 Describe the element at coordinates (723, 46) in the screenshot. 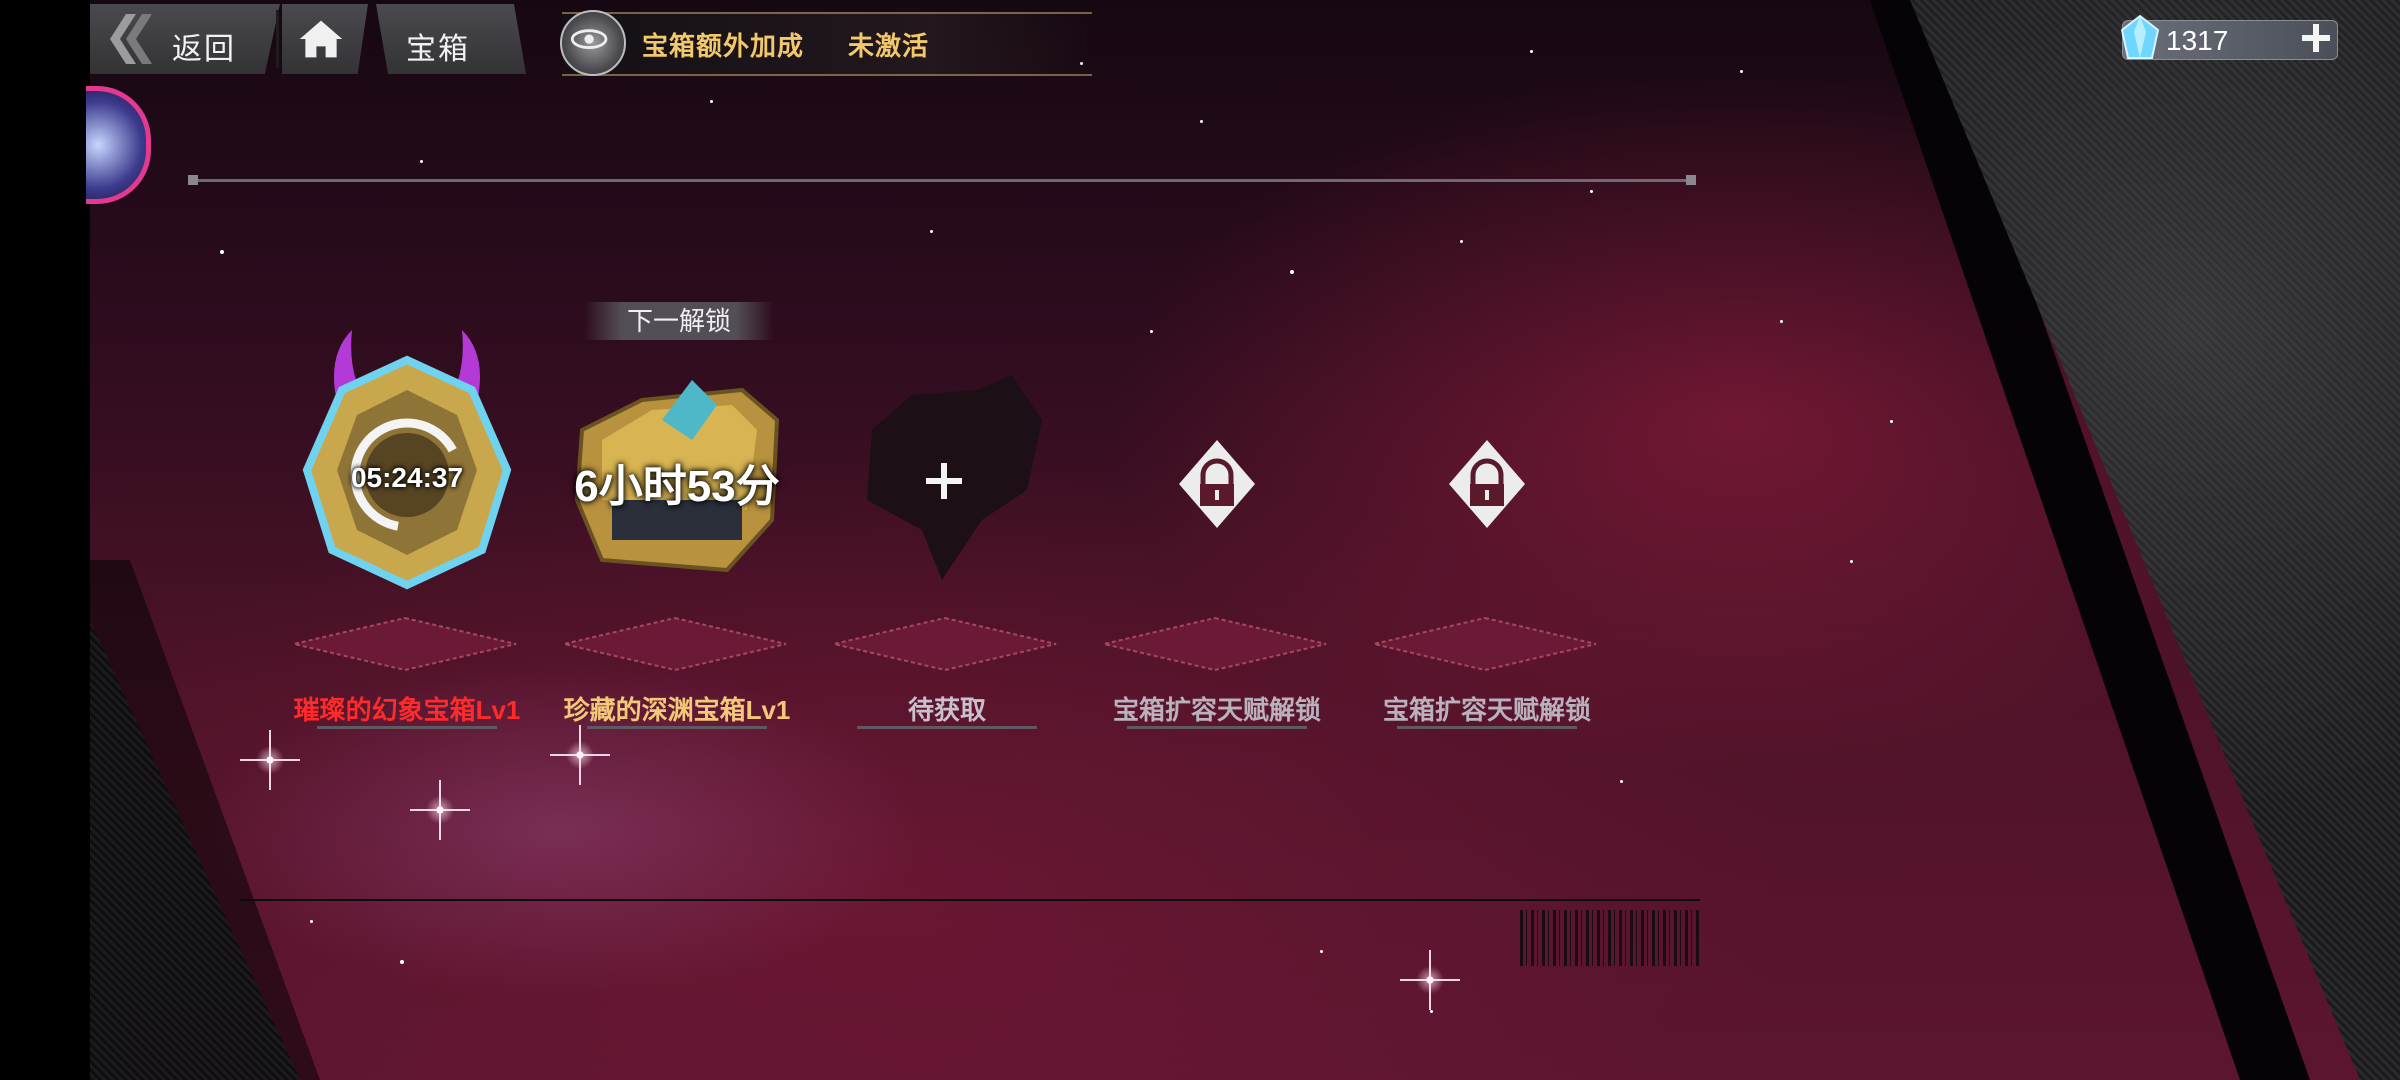

I see `chest-bonus-label: 宝箱额外加成` at that location.